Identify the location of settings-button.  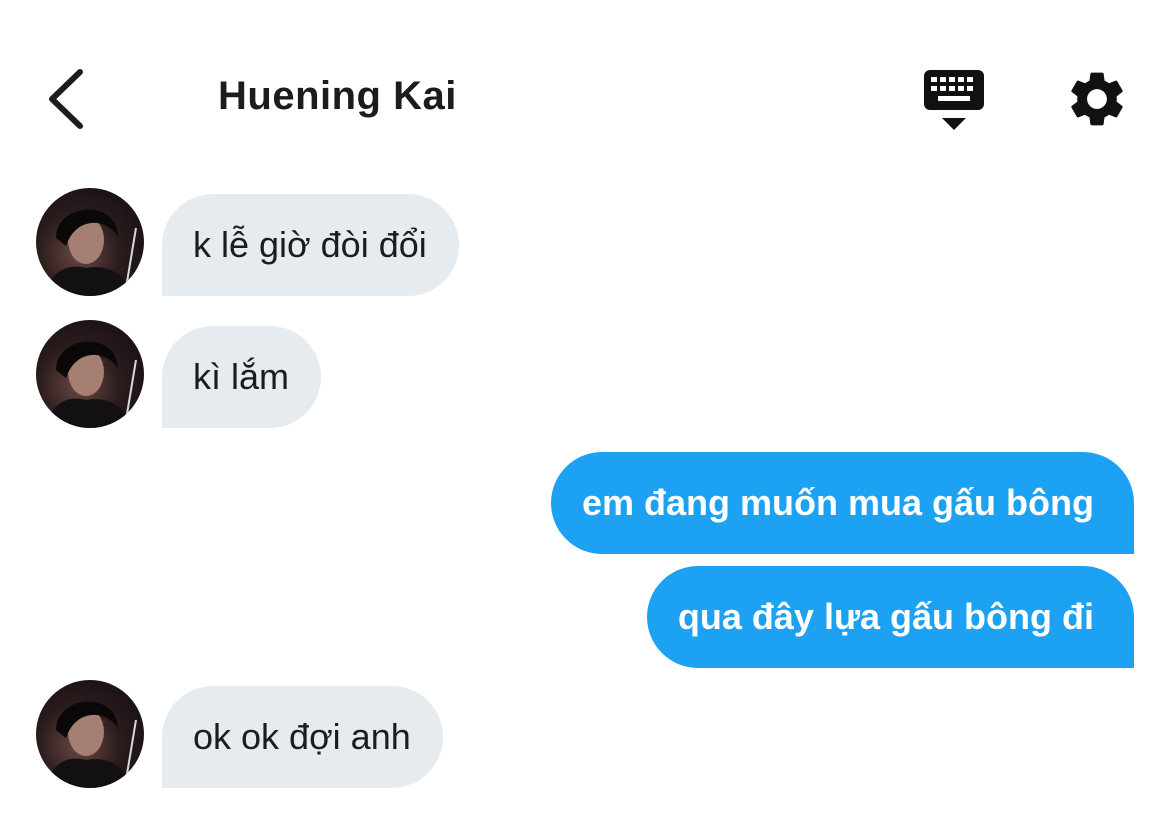
(1097, 99).